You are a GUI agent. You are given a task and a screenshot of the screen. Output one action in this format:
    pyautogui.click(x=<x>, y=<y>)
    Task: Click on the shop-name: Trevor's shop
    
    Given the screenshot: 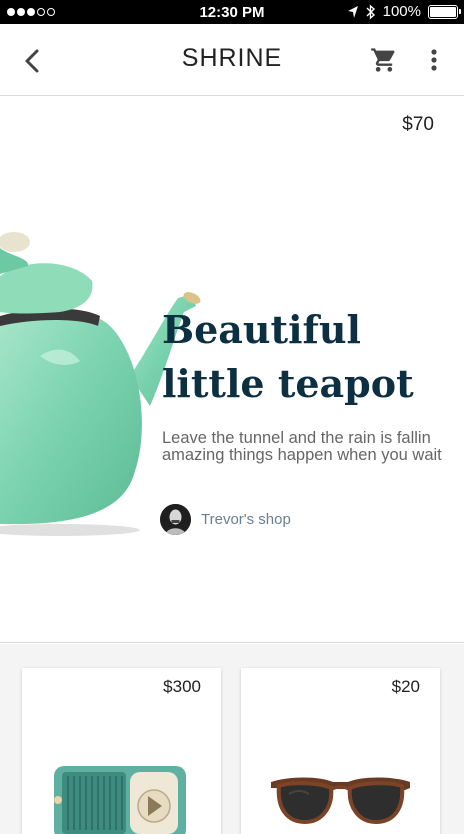 What is the action you would take?
    pyautogui.click(x=246, y=519)
    